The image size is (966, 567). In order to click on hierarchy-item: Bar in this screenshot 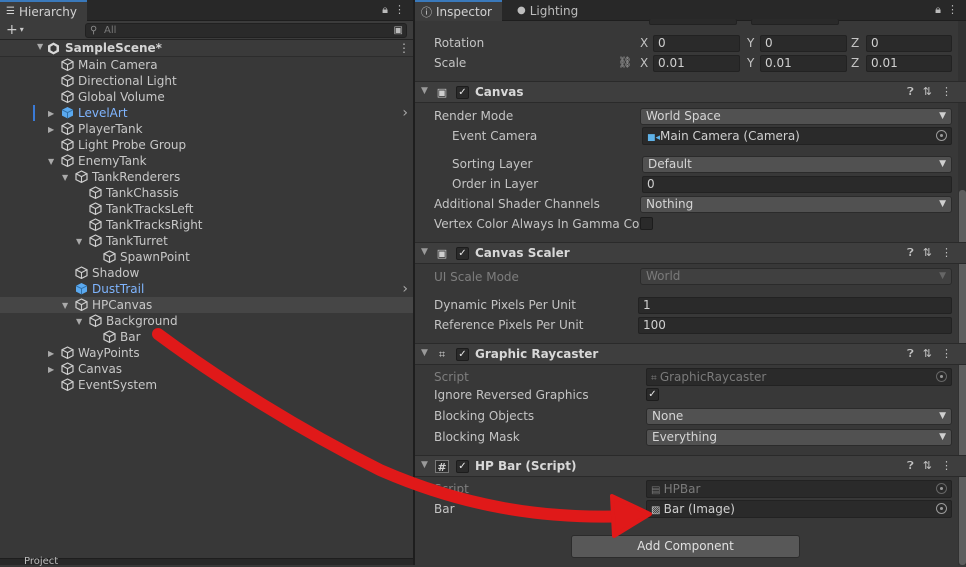, I will do `click(206, 337)`.